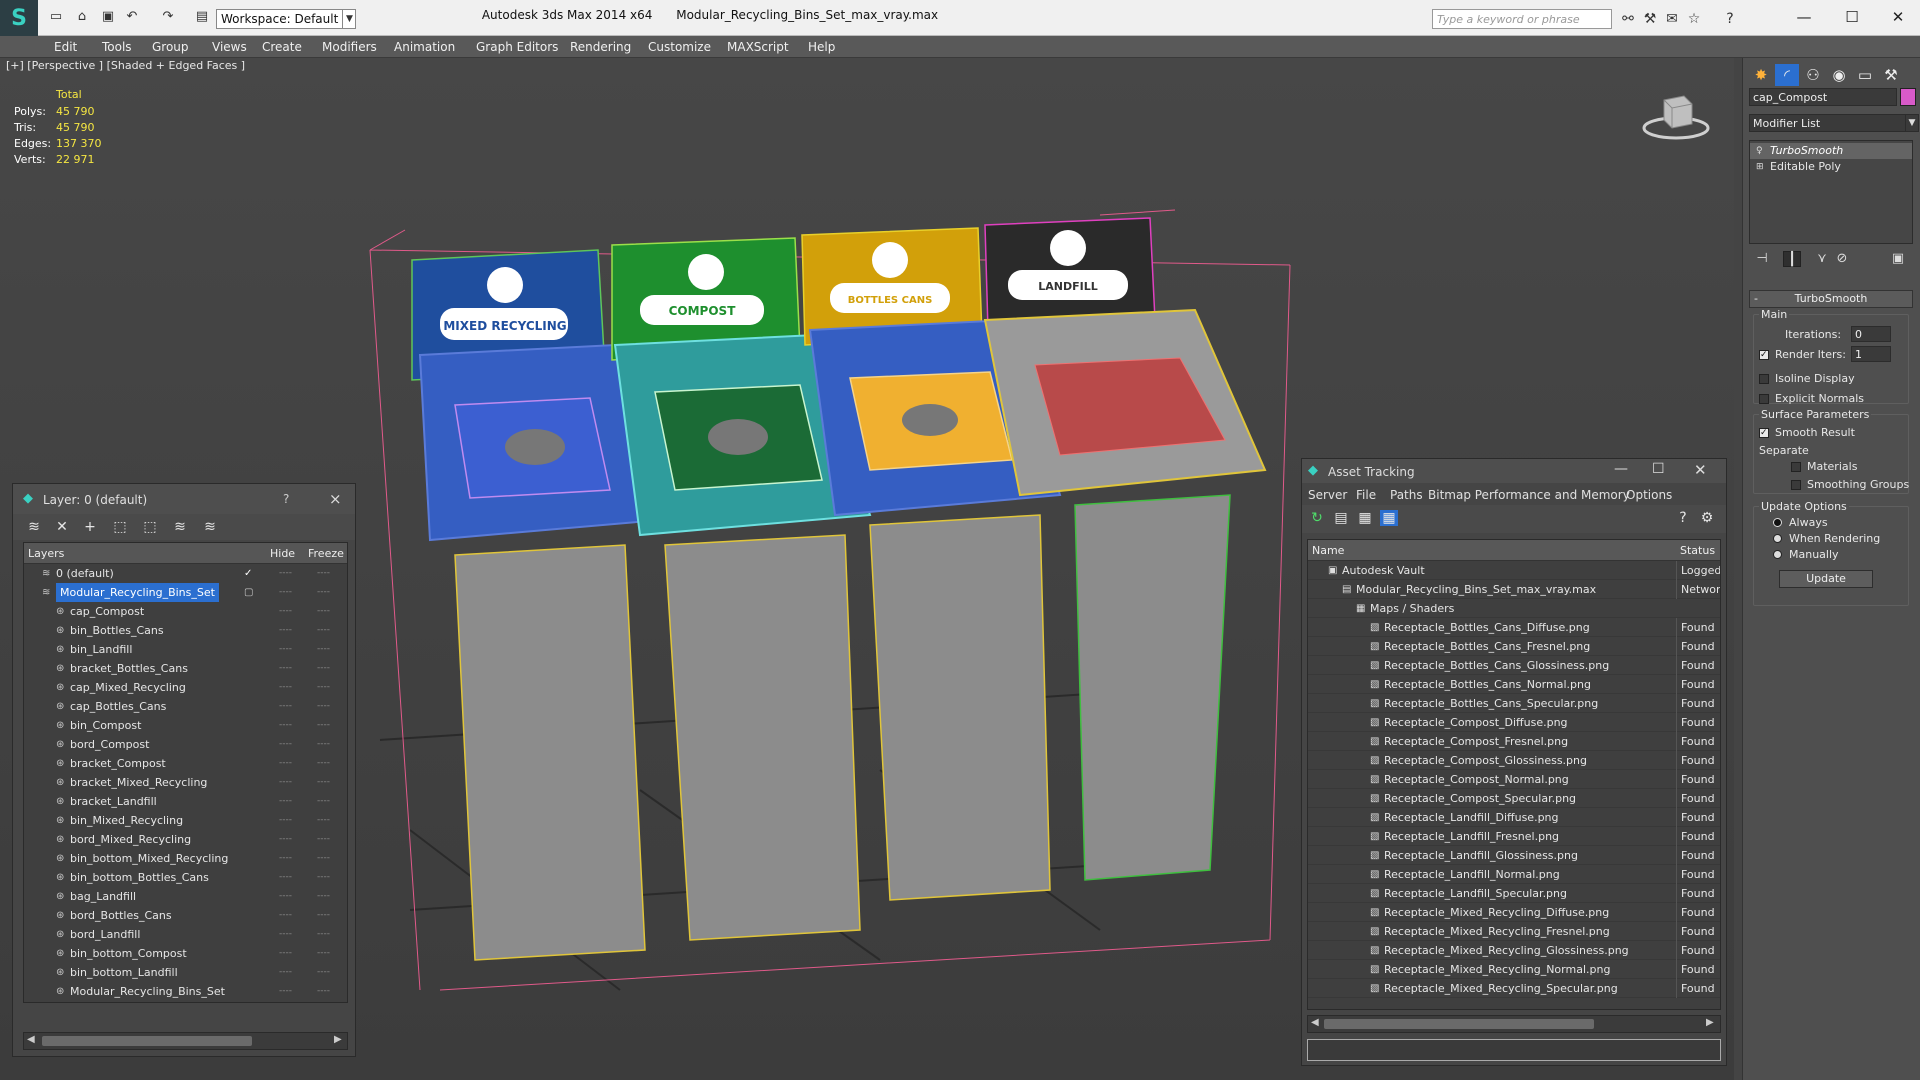  I want to click on bulb-icon: ♀, so click(1759, 151).